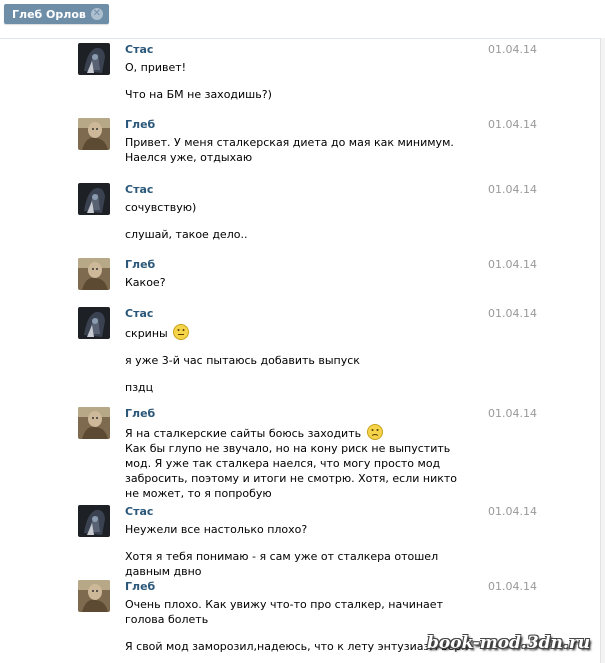 This screenshot has width=605, height=663. What do you see at coordinates (297, 221) in the screenshot?
I see `message-body: сочувствую) слушай, такое дело..` at bounding box center [297, 221].